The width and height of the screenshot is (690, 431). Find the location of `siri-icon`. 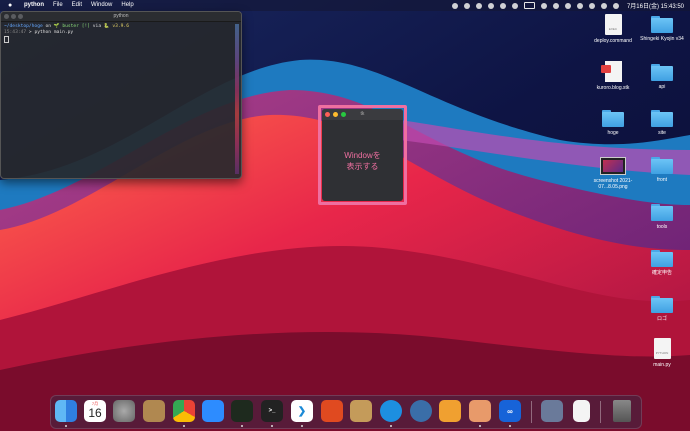

siri-icon is located at coordinates (615, 5).